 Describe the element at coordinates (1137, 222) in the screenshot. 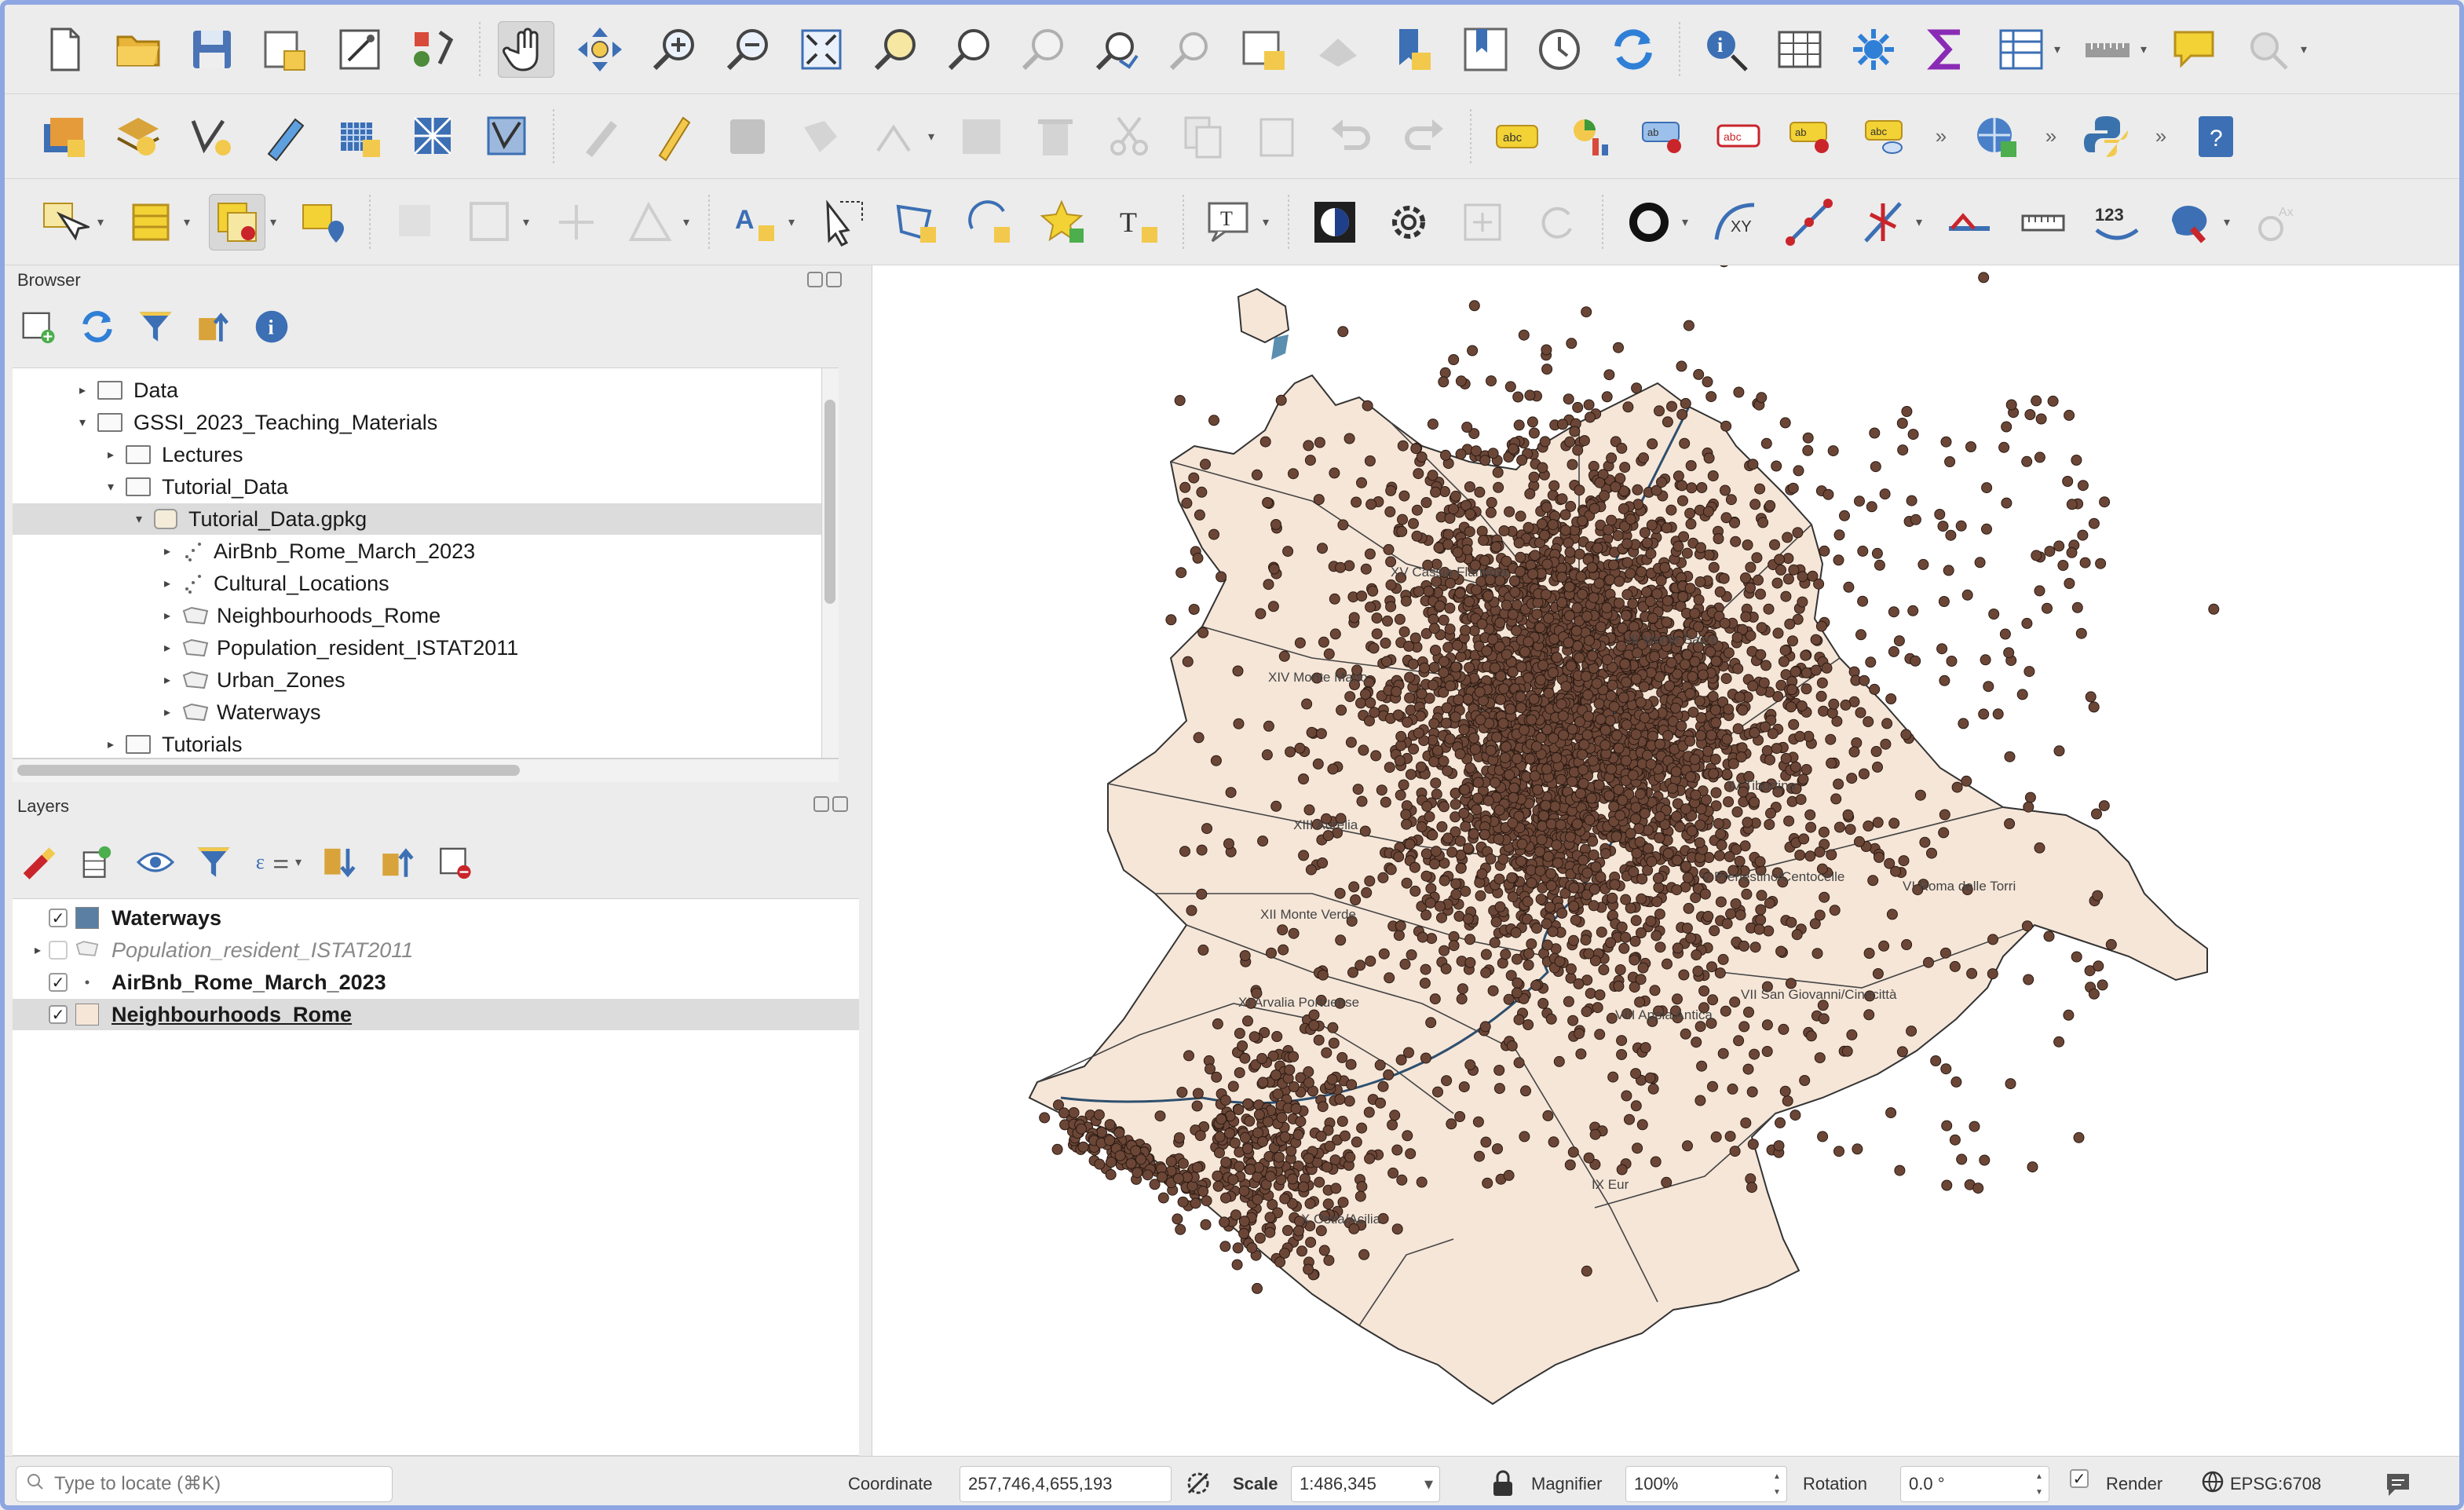

I see `add-text-icon: T` at that location.